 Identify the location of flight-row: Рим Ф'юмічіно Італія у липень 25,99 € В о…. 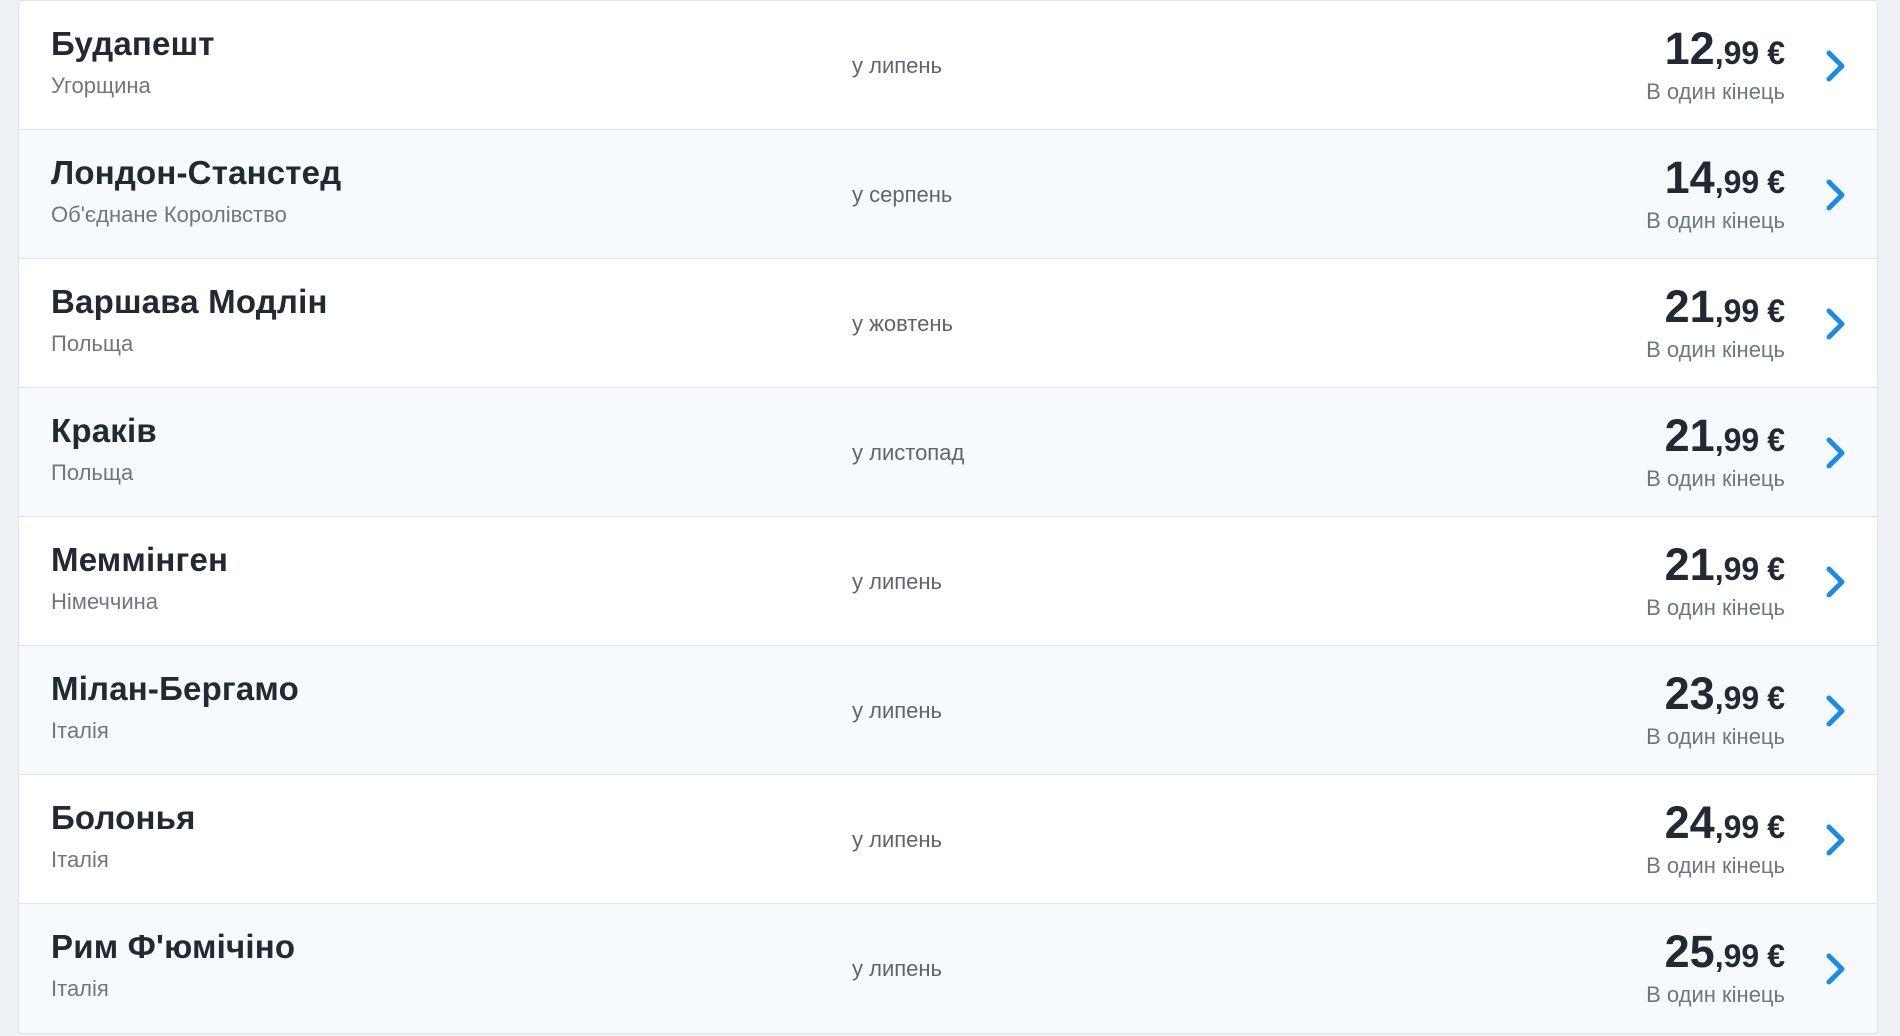
(948, 968).